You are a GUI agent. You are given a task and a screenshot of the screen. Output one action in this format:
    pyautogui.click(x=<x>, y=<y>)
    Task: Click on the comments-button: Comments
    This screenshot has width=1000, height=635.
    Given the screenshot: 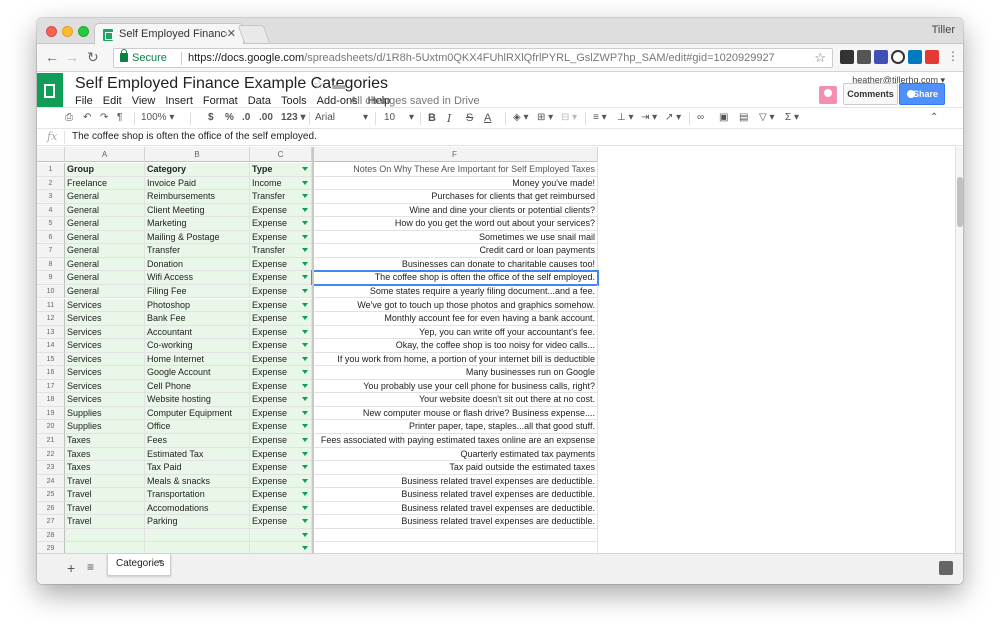 What is the action you would take?
    pyautogui.click(x=870, y=94)
    